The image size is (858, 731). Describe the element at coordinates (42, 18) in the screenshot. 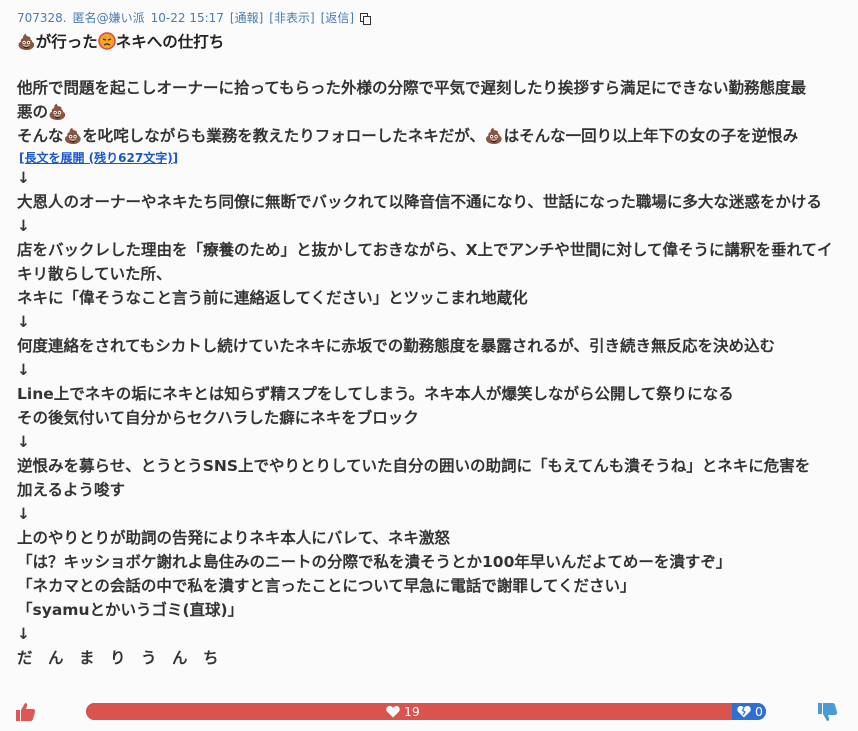

I see `post-number: 707328.` at that location.